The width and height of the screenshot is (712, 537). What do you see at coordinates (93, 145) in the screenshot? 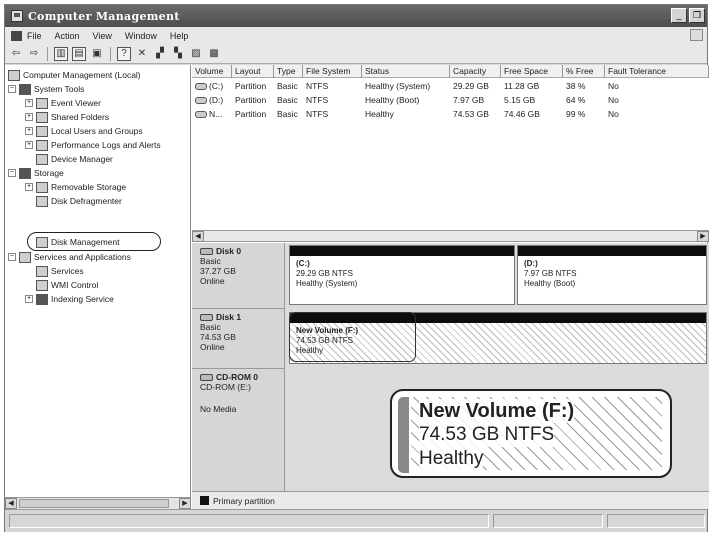
I see `tree-item-performance-logs: + Performance Logs and Alerts` at bounding box center [93, 145].